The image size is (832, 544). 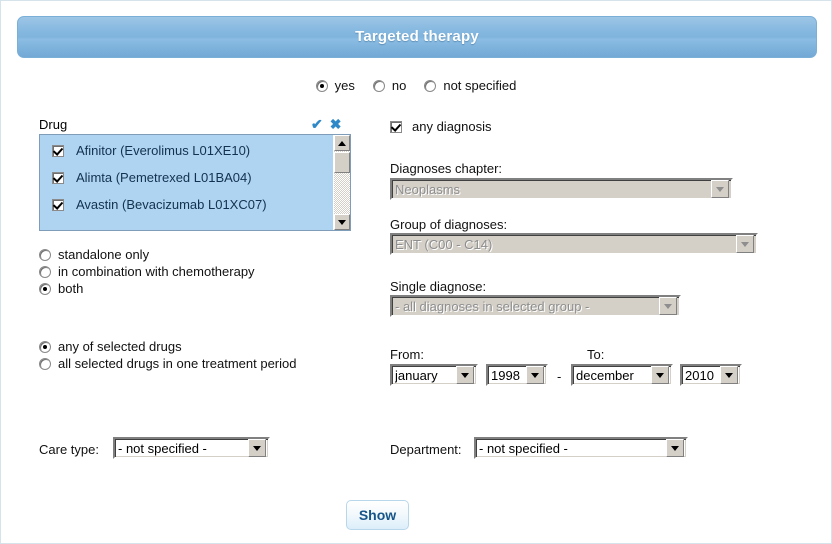 I want to click on drug-list-actions: ✔ ✖, so click(x=331, y=124).